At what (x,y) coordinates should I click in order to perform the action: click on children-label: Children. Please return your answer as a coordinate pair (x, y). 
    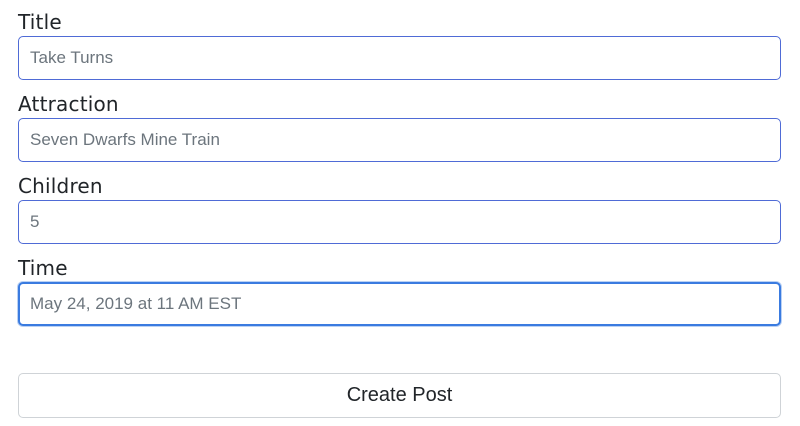
    Looking at the image, I should click on (60, 186).